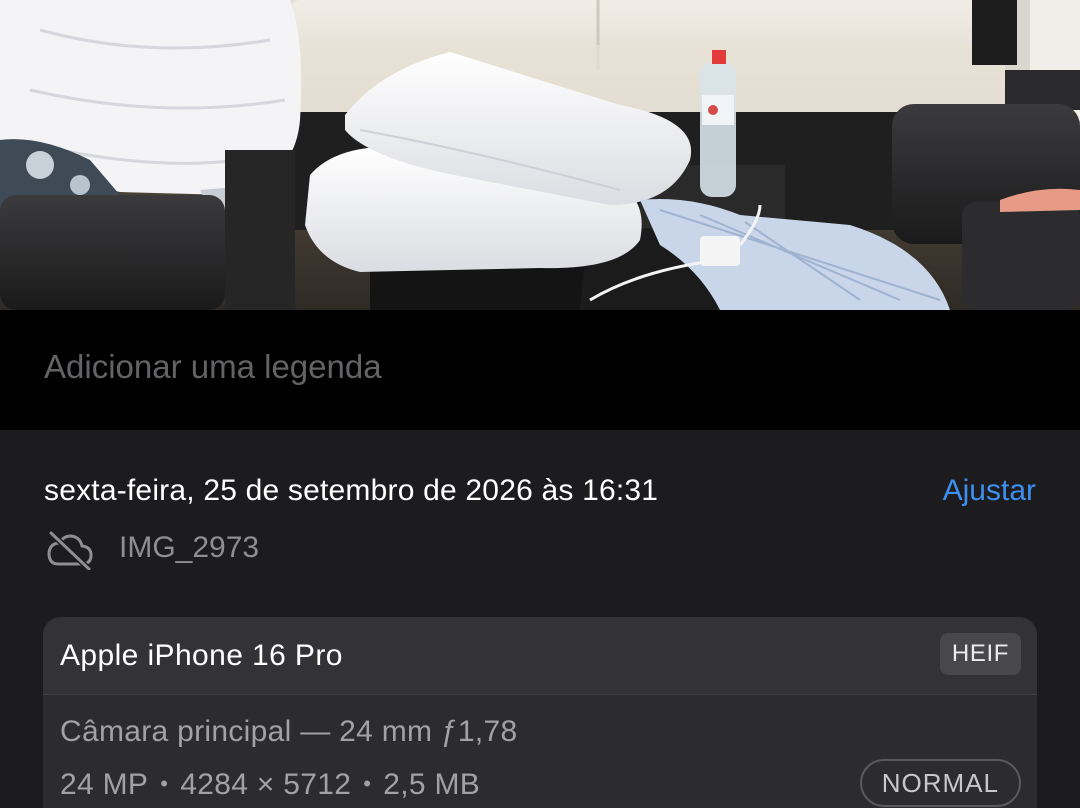 Image resolution: width=1080 pixels, height=808 pixels. What do you see at coordinates (104, 784) in the screenshot?
I see `resolution-label: 24 MP` at bounding box center [104, 784].